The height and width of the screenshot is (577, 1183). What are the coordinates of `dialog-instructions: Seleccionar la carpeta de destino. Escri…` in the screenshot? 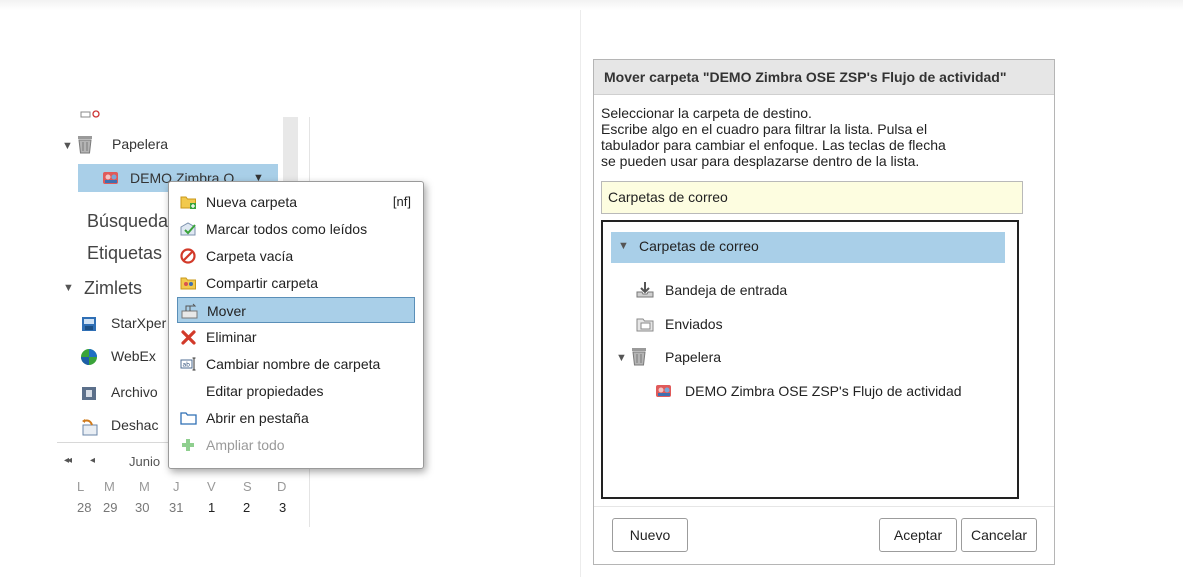 It's located at (816, 137).